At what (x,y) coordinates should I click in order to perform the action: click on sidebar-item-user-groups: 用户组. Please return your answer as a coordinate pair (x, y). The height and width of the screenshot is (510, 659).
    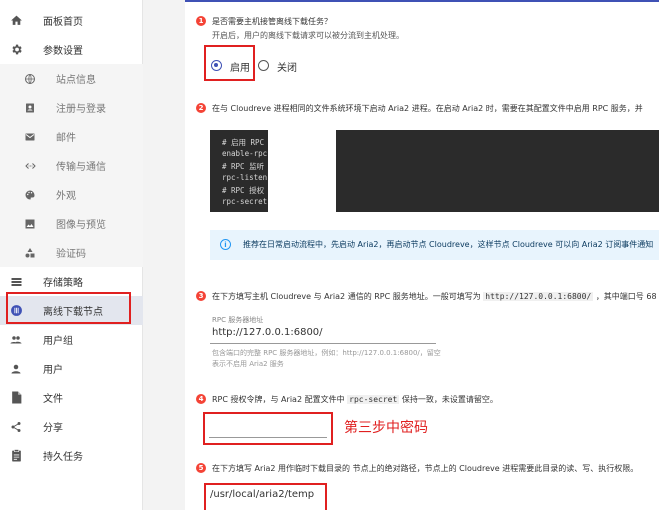
    Looking at the image, I should click on (71, 339).